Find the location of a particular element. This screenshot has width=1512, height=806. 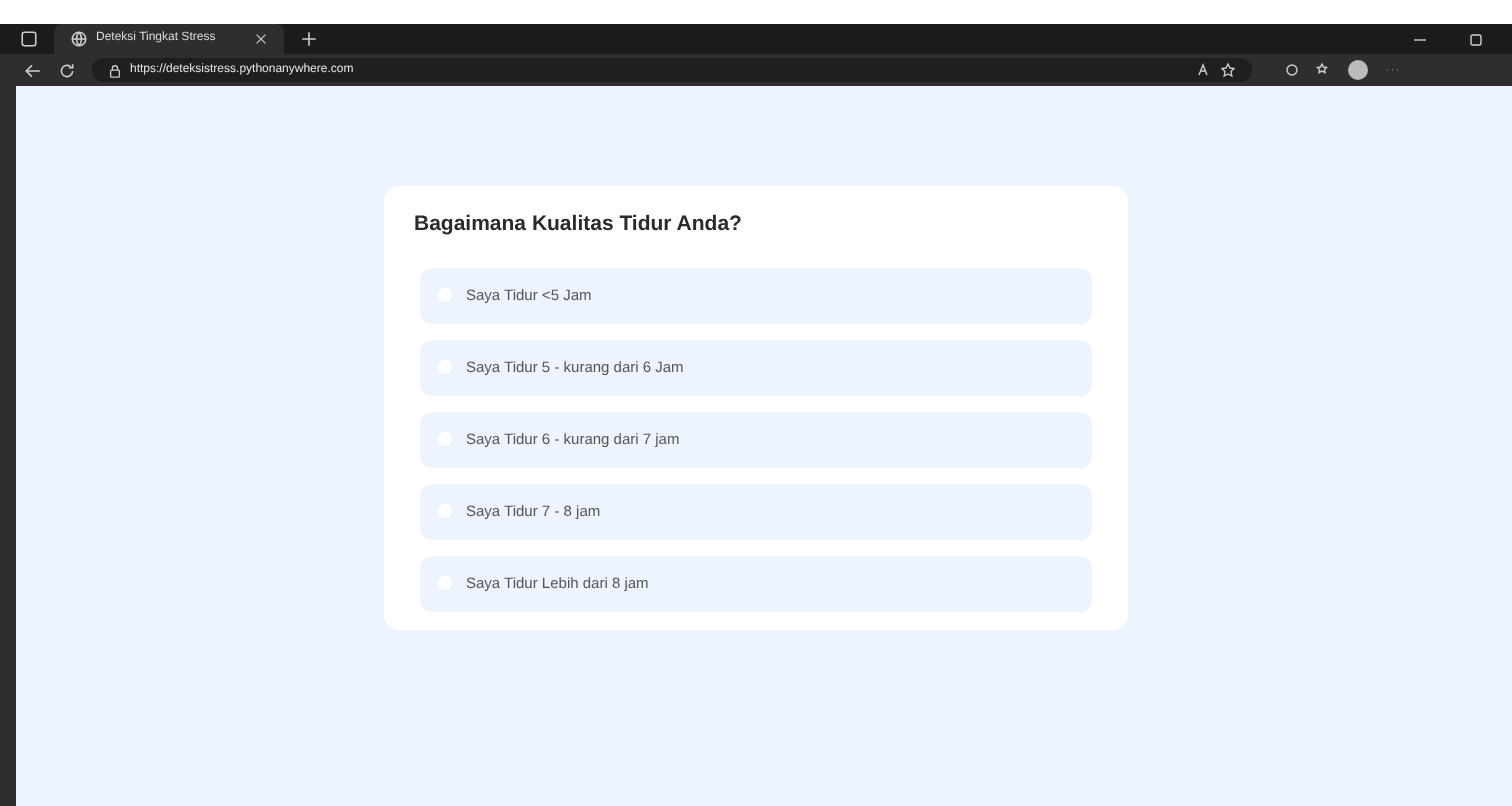

restore-icon is located at coordinates (1476, 39).